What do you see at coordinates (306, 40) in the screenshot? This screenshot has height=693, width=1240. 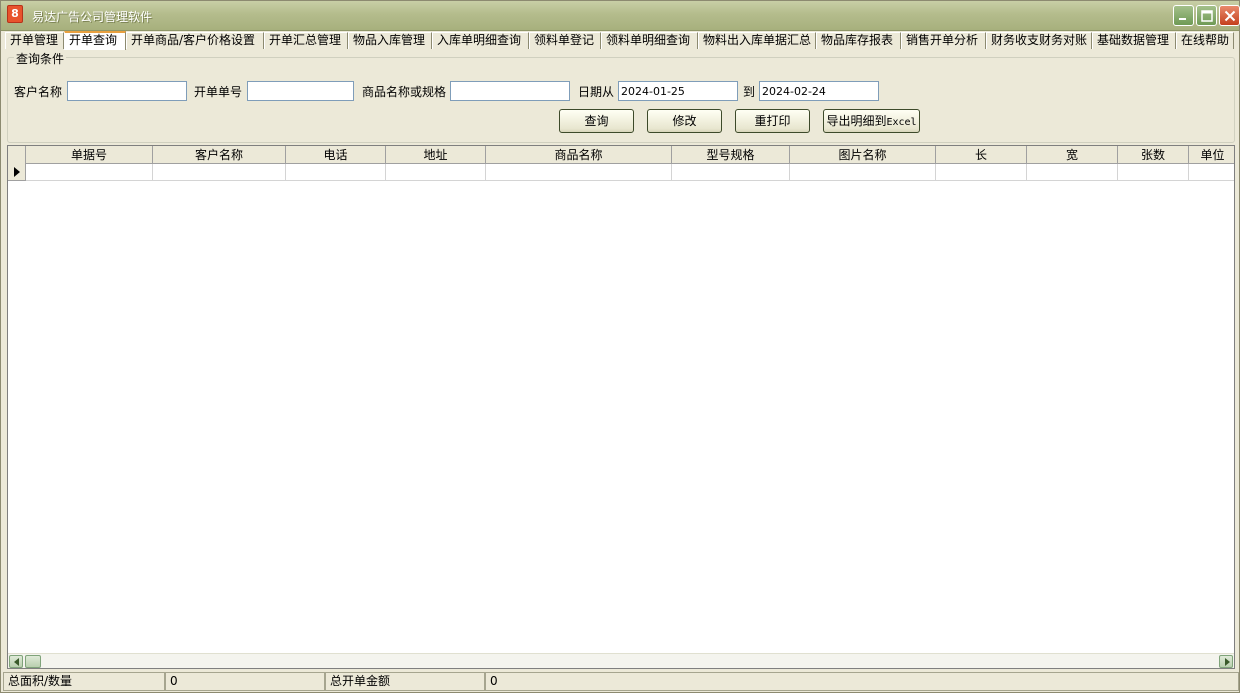 I see `tab-order-summary: 开单汇总管理` at bounding box center [306, 40].